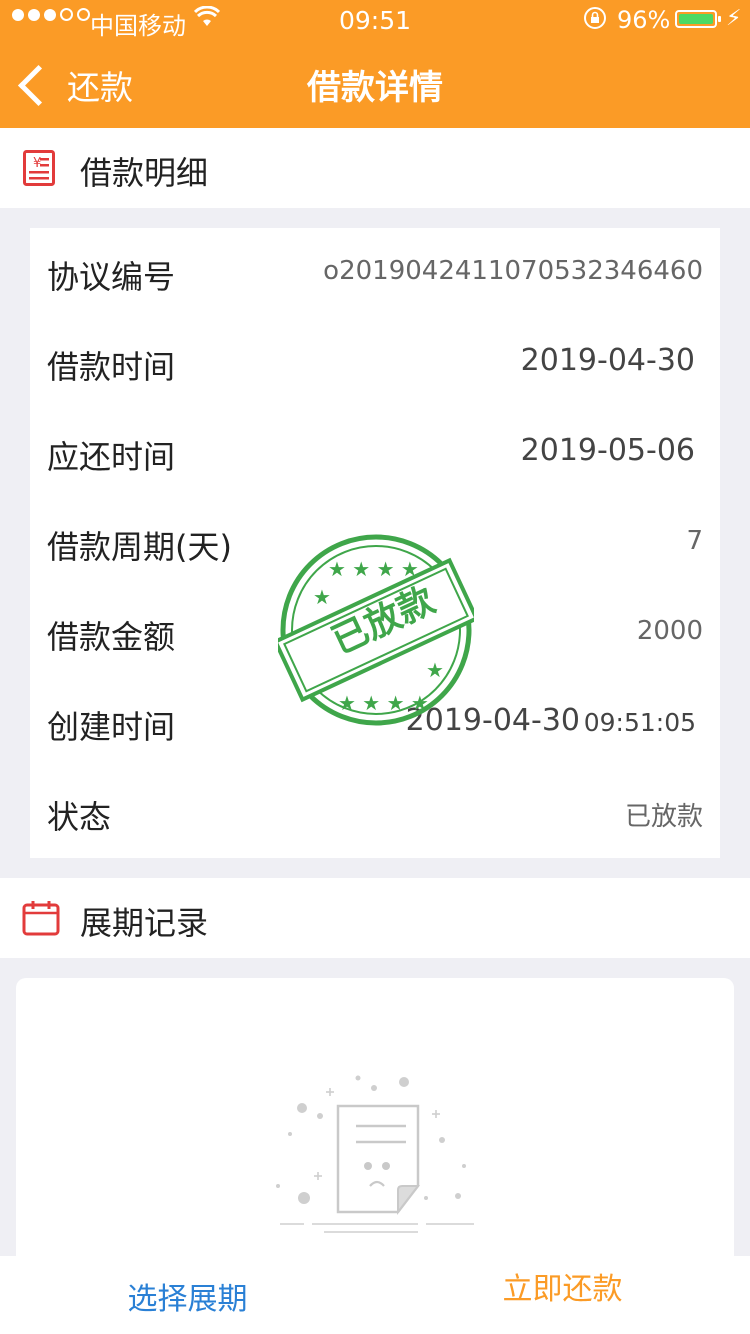 The image size is (750, 1334). I want to click on agreement-number-row: 协议编号 o20190424110705323464​60, so click(375, 273).